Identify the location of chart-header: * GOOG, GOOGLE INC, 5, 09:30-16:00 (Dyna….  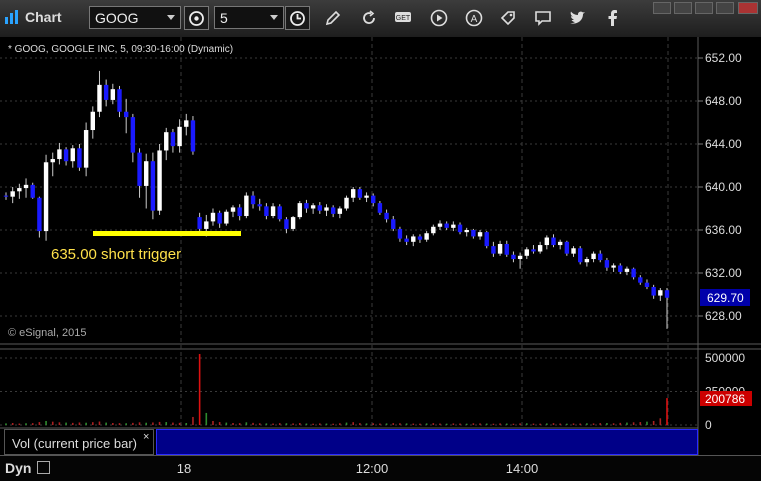
(120, 49).